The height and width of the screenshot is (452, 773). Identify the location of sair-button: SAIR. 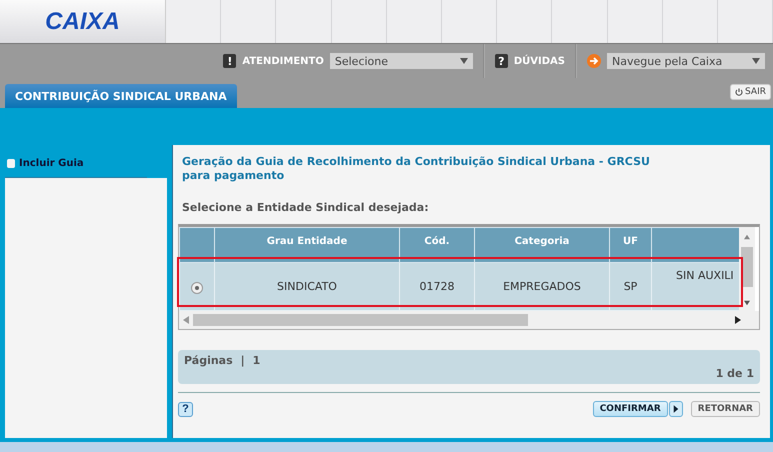
(750, 92).